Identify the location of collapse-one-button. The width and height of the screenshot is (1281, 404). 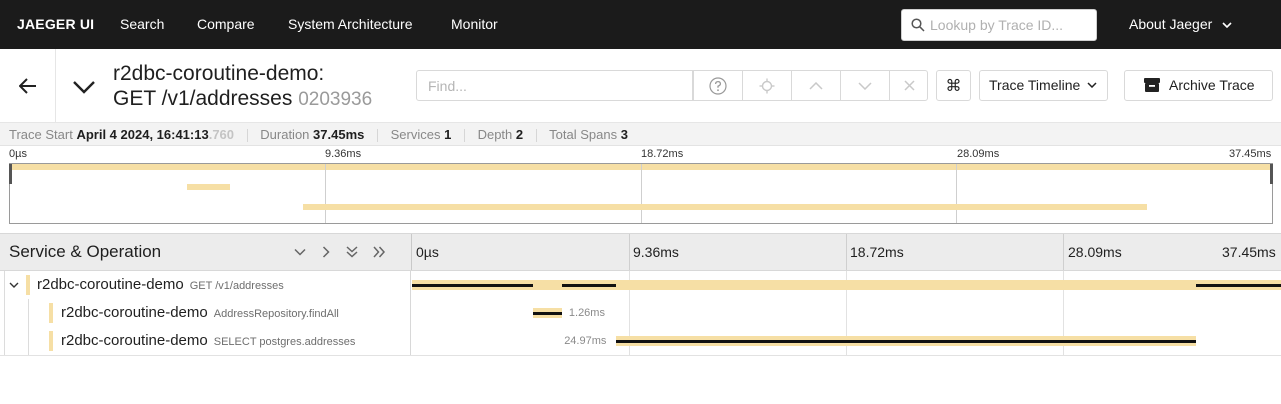
(300, 252).